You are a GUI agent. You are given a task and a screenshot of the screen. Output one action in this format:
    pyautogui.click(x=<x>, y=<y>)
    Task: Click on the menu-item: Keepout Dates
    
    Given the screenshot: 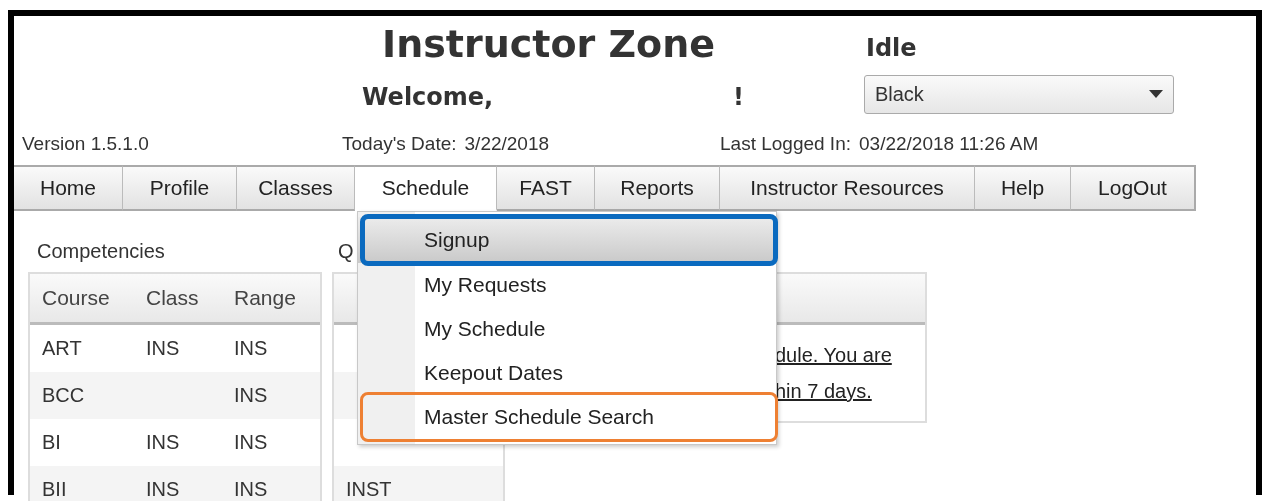 What is the action you would take?
    pyautogui.click(x=567, y=373)
    